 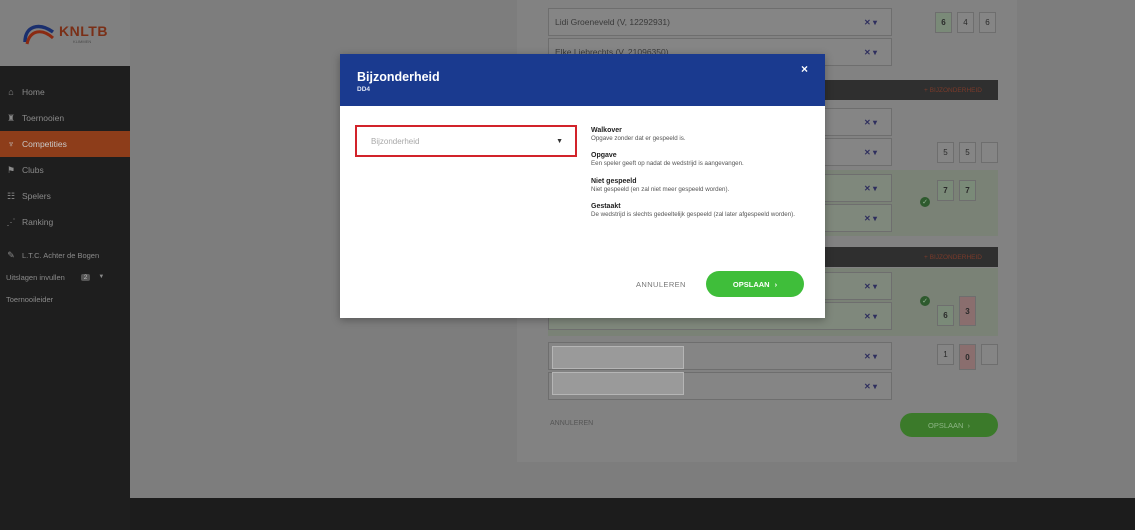 I want to click on nav-item-home: ⌂ Home, so click(x=65, y=92).